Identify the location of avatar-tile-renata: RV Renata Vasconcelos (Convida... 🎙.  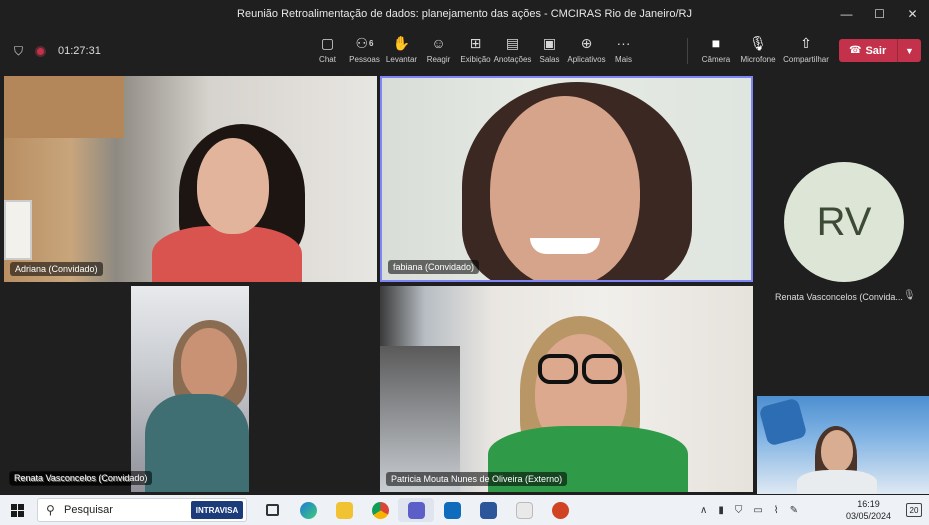
(843, 235).